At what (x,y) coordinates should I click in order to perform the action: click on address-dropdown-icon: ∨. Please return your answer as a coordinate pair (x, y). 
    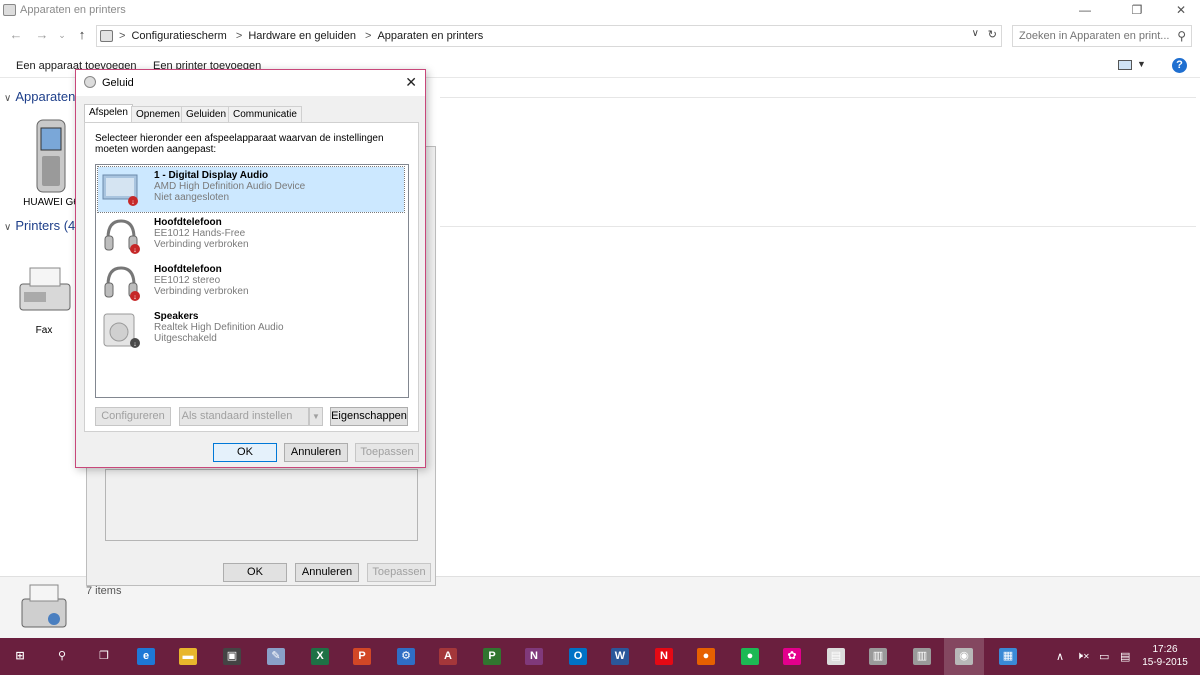
    Looking at the image, I should click on (975, 33).